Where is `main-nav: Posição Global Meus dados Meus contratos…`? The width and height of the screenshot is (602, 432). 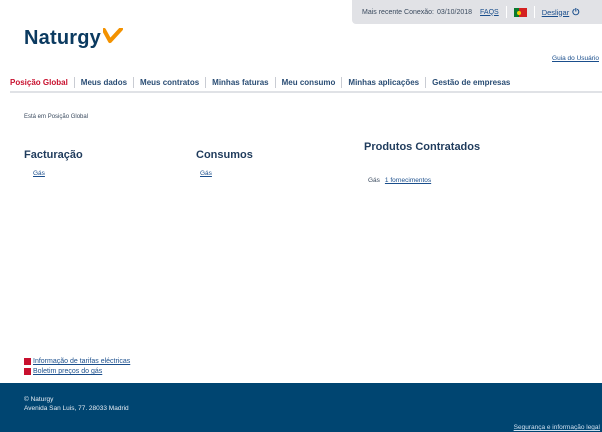 main-nav: Posição Global Meus dados Meus contratos… is located at coordinates (306, 83).